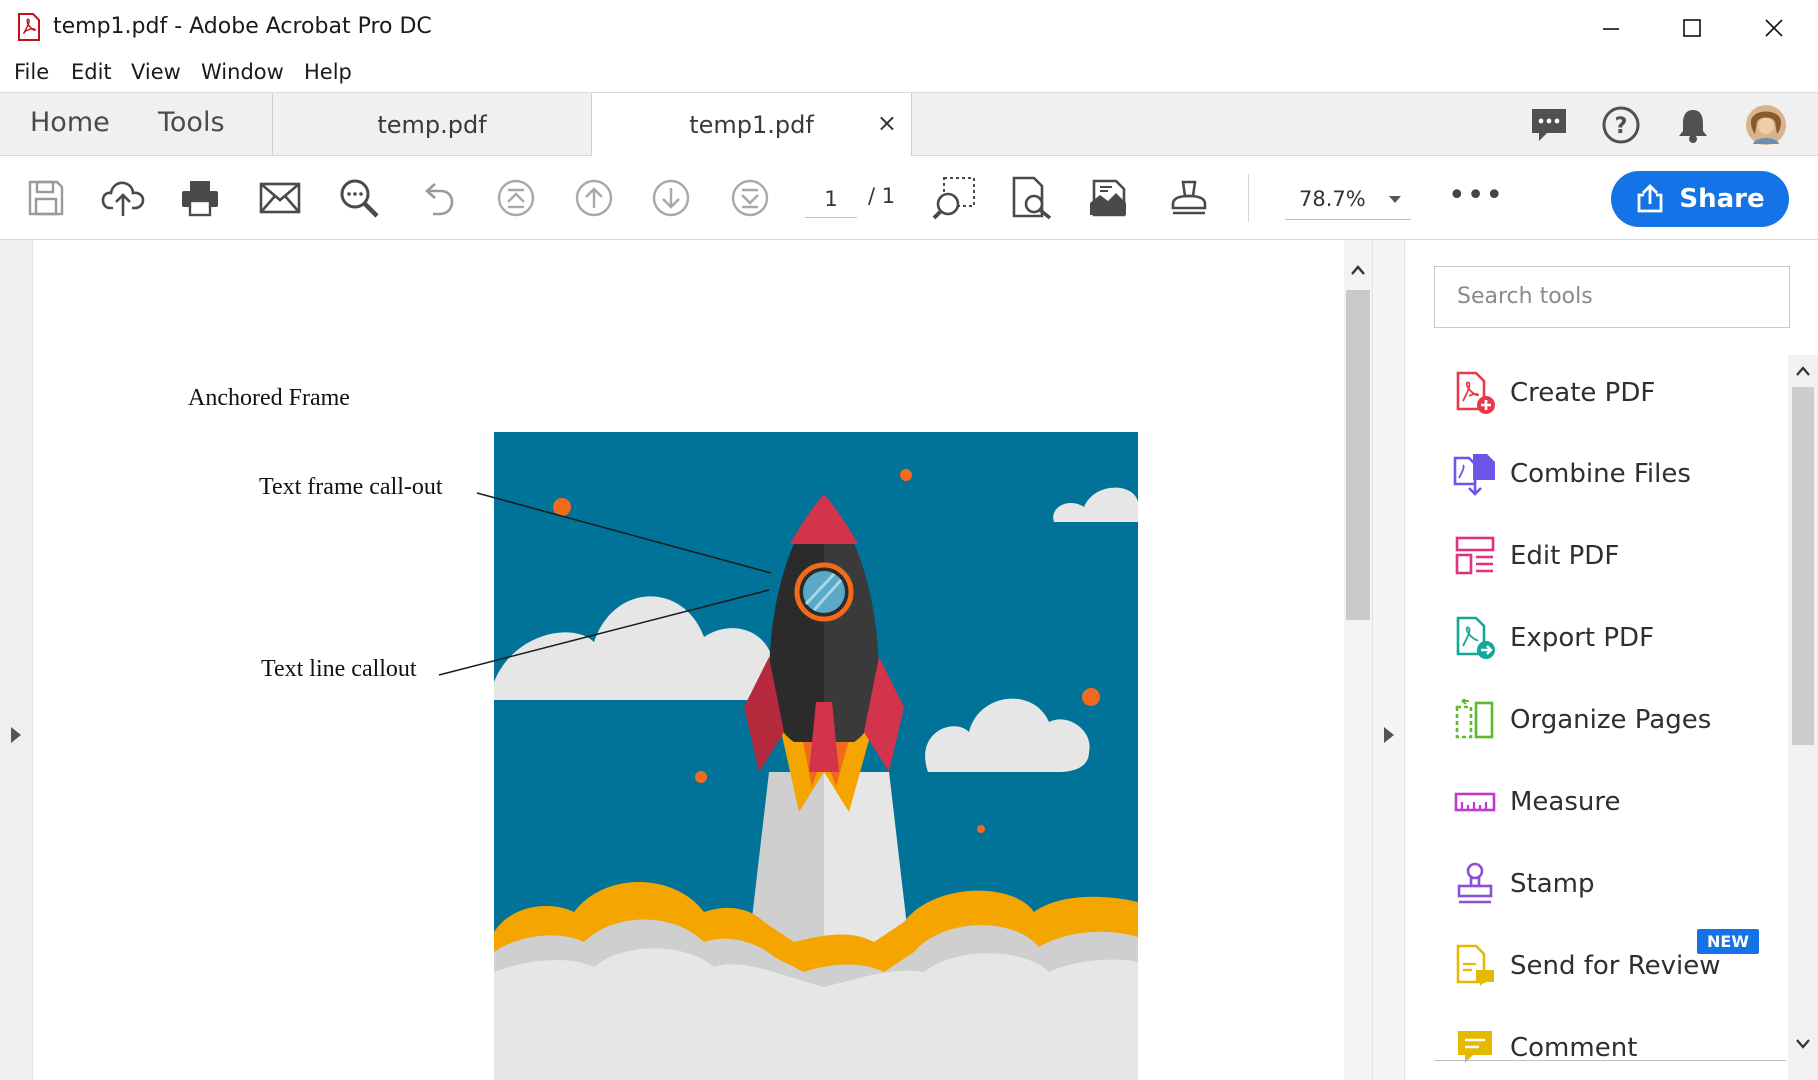  I want to click on menu-window: Window, so click(242, 72).